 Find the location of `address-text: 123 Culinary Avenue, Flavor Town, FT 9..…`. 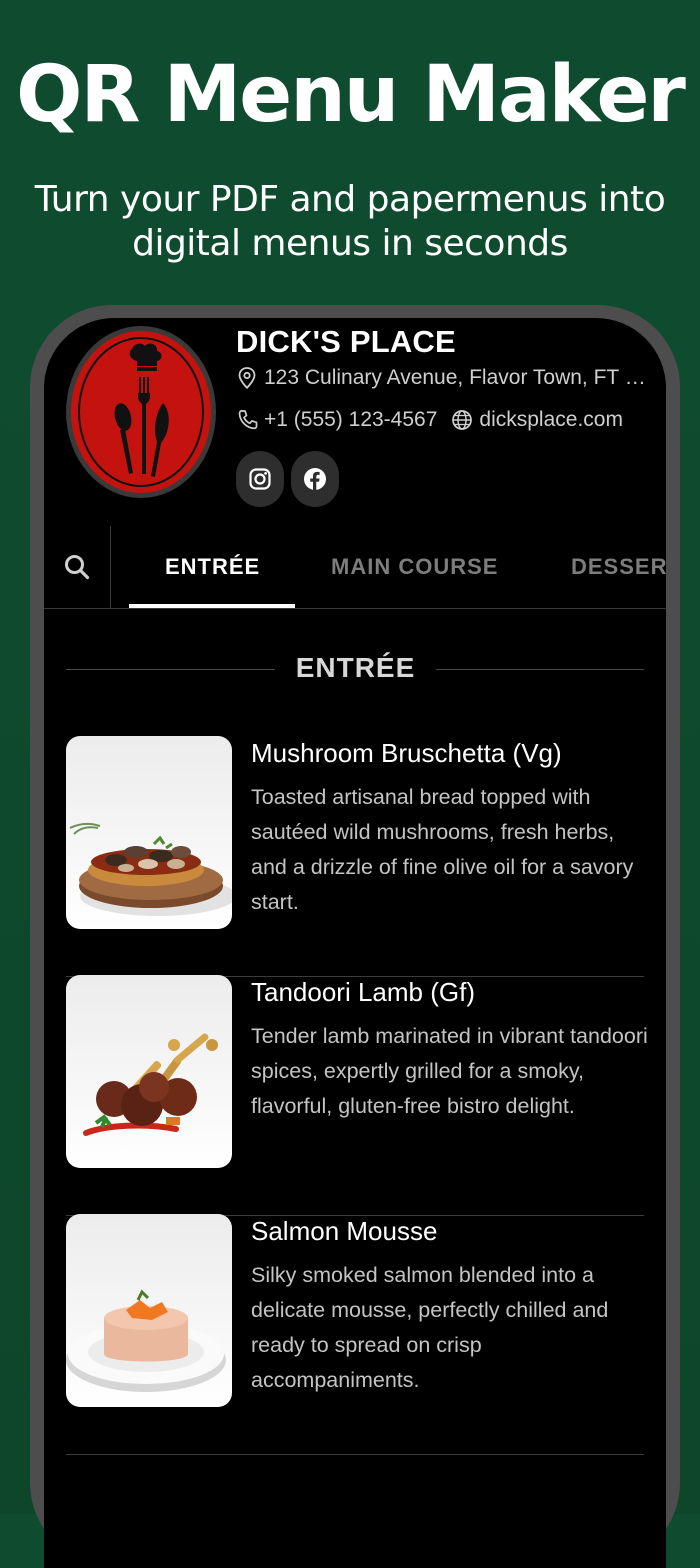

address-text: 123 Culinary Avenue, Flavor Town, FT 9..… is located at coordinates (455, 377).